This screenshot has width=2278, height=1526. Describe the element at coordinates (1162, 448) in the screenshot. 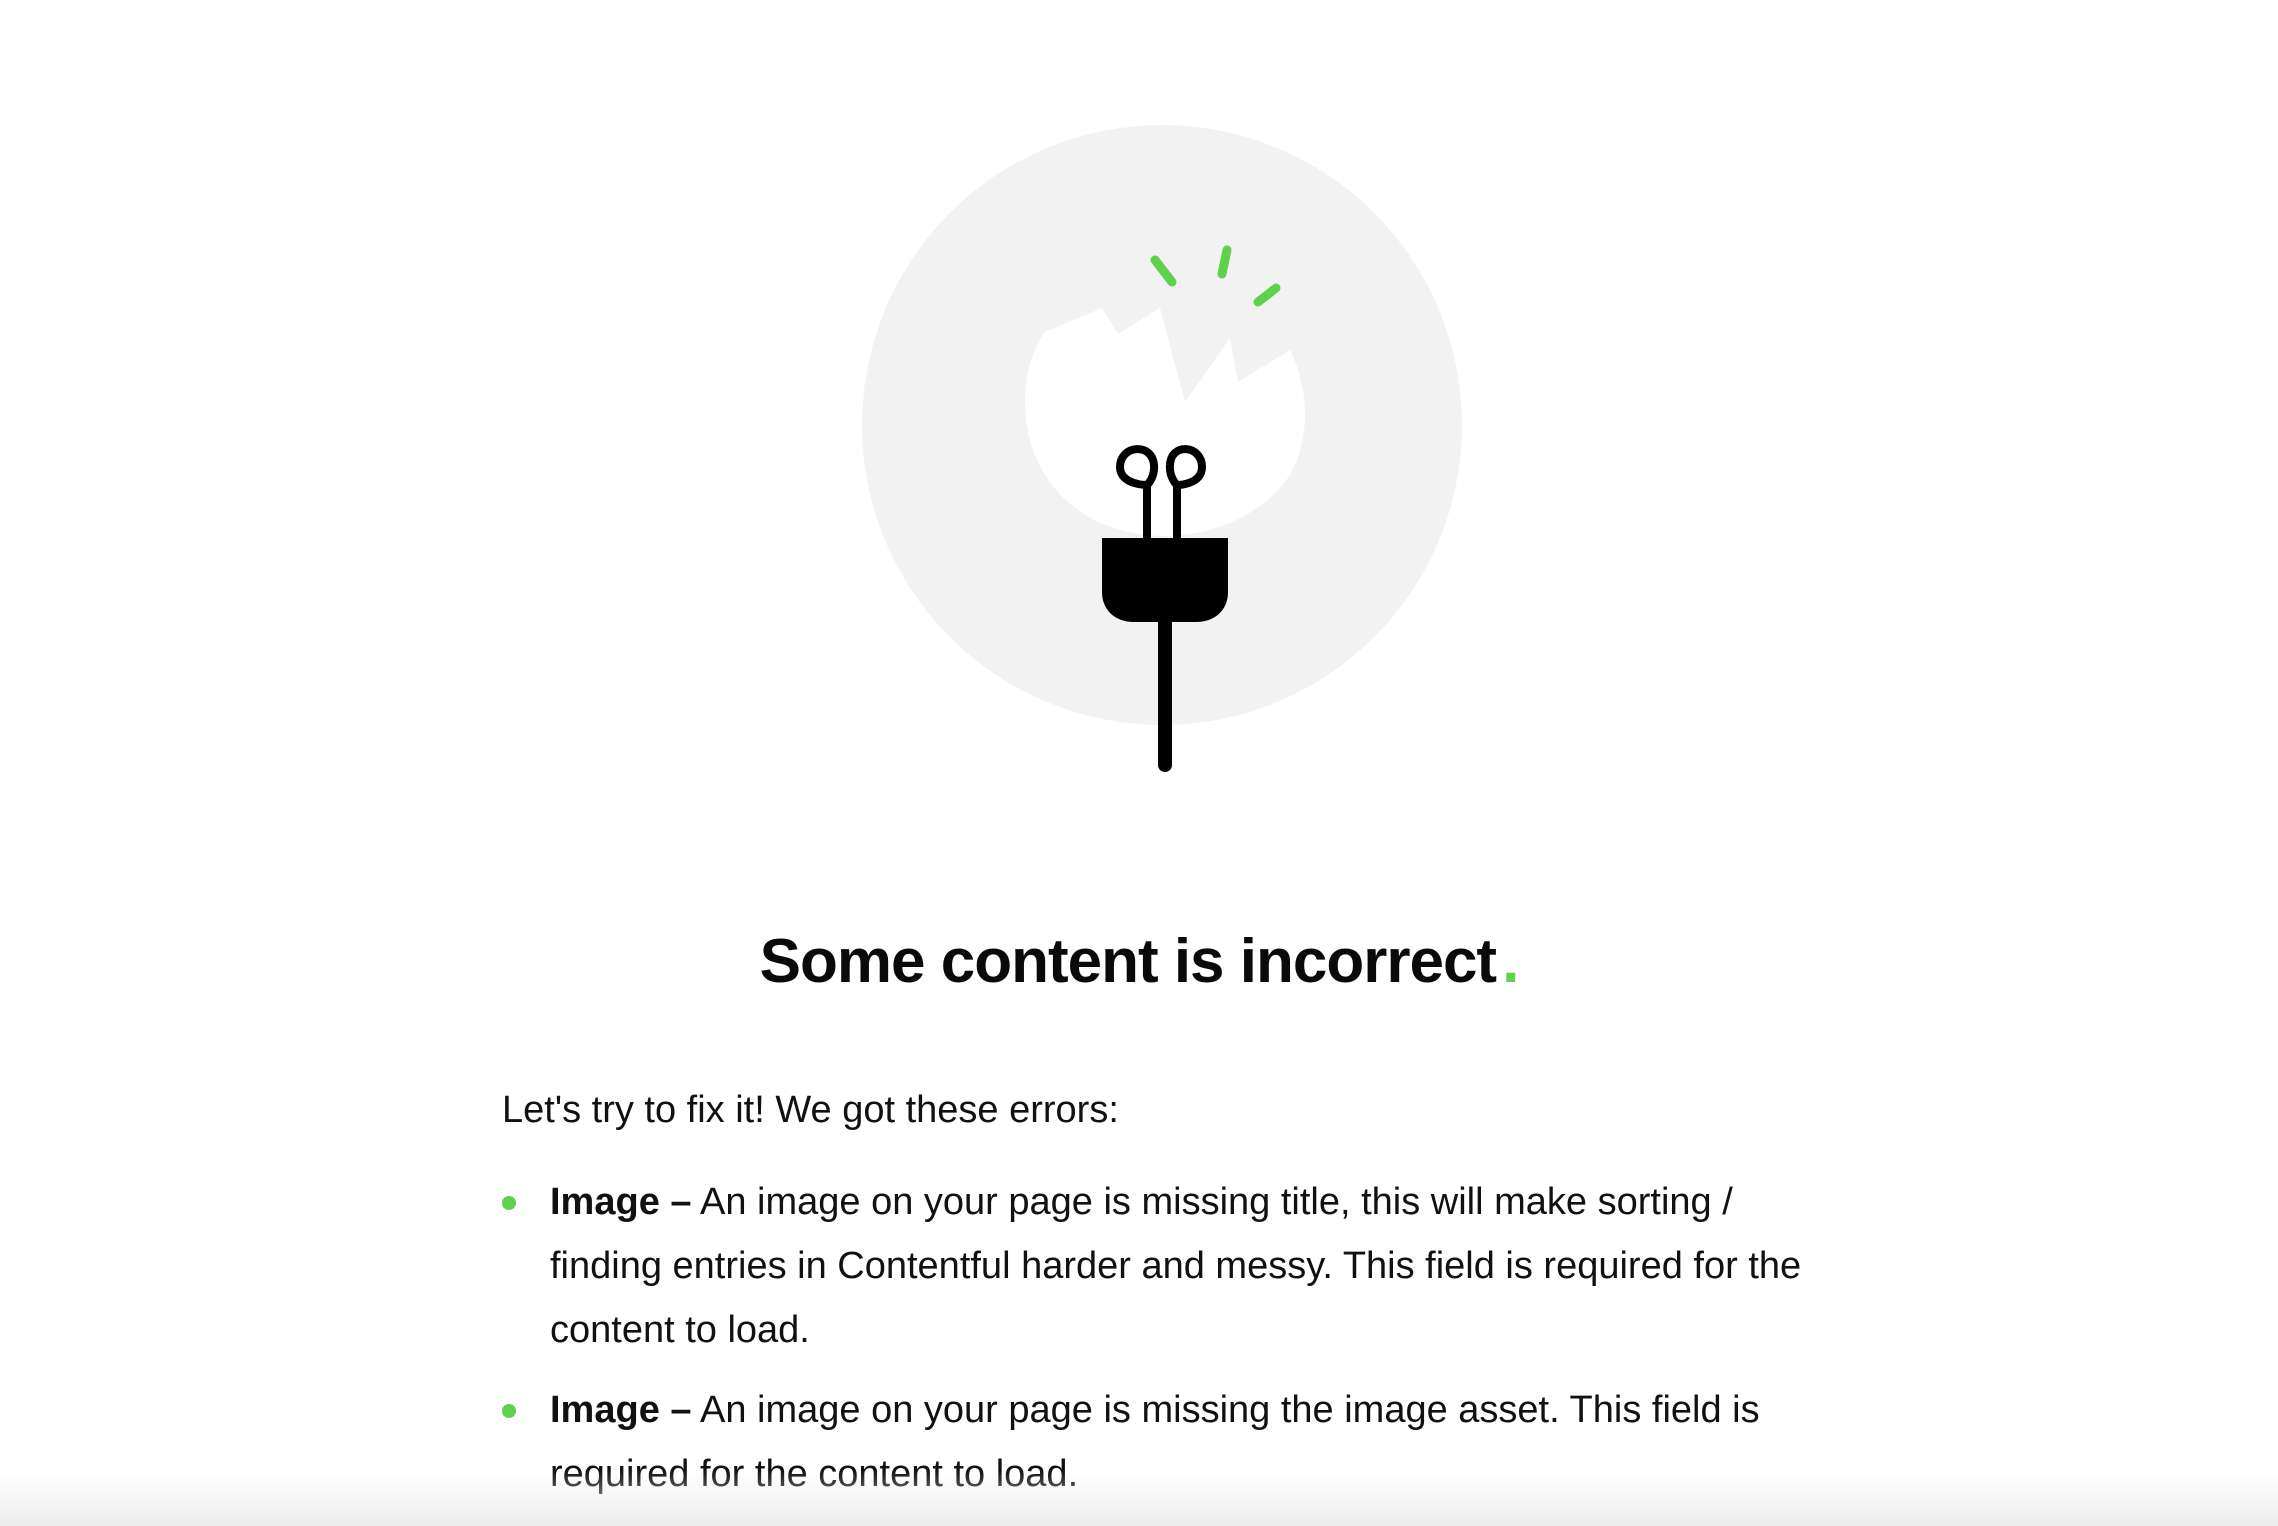

I see `unplugged-plug-icon` at that location.